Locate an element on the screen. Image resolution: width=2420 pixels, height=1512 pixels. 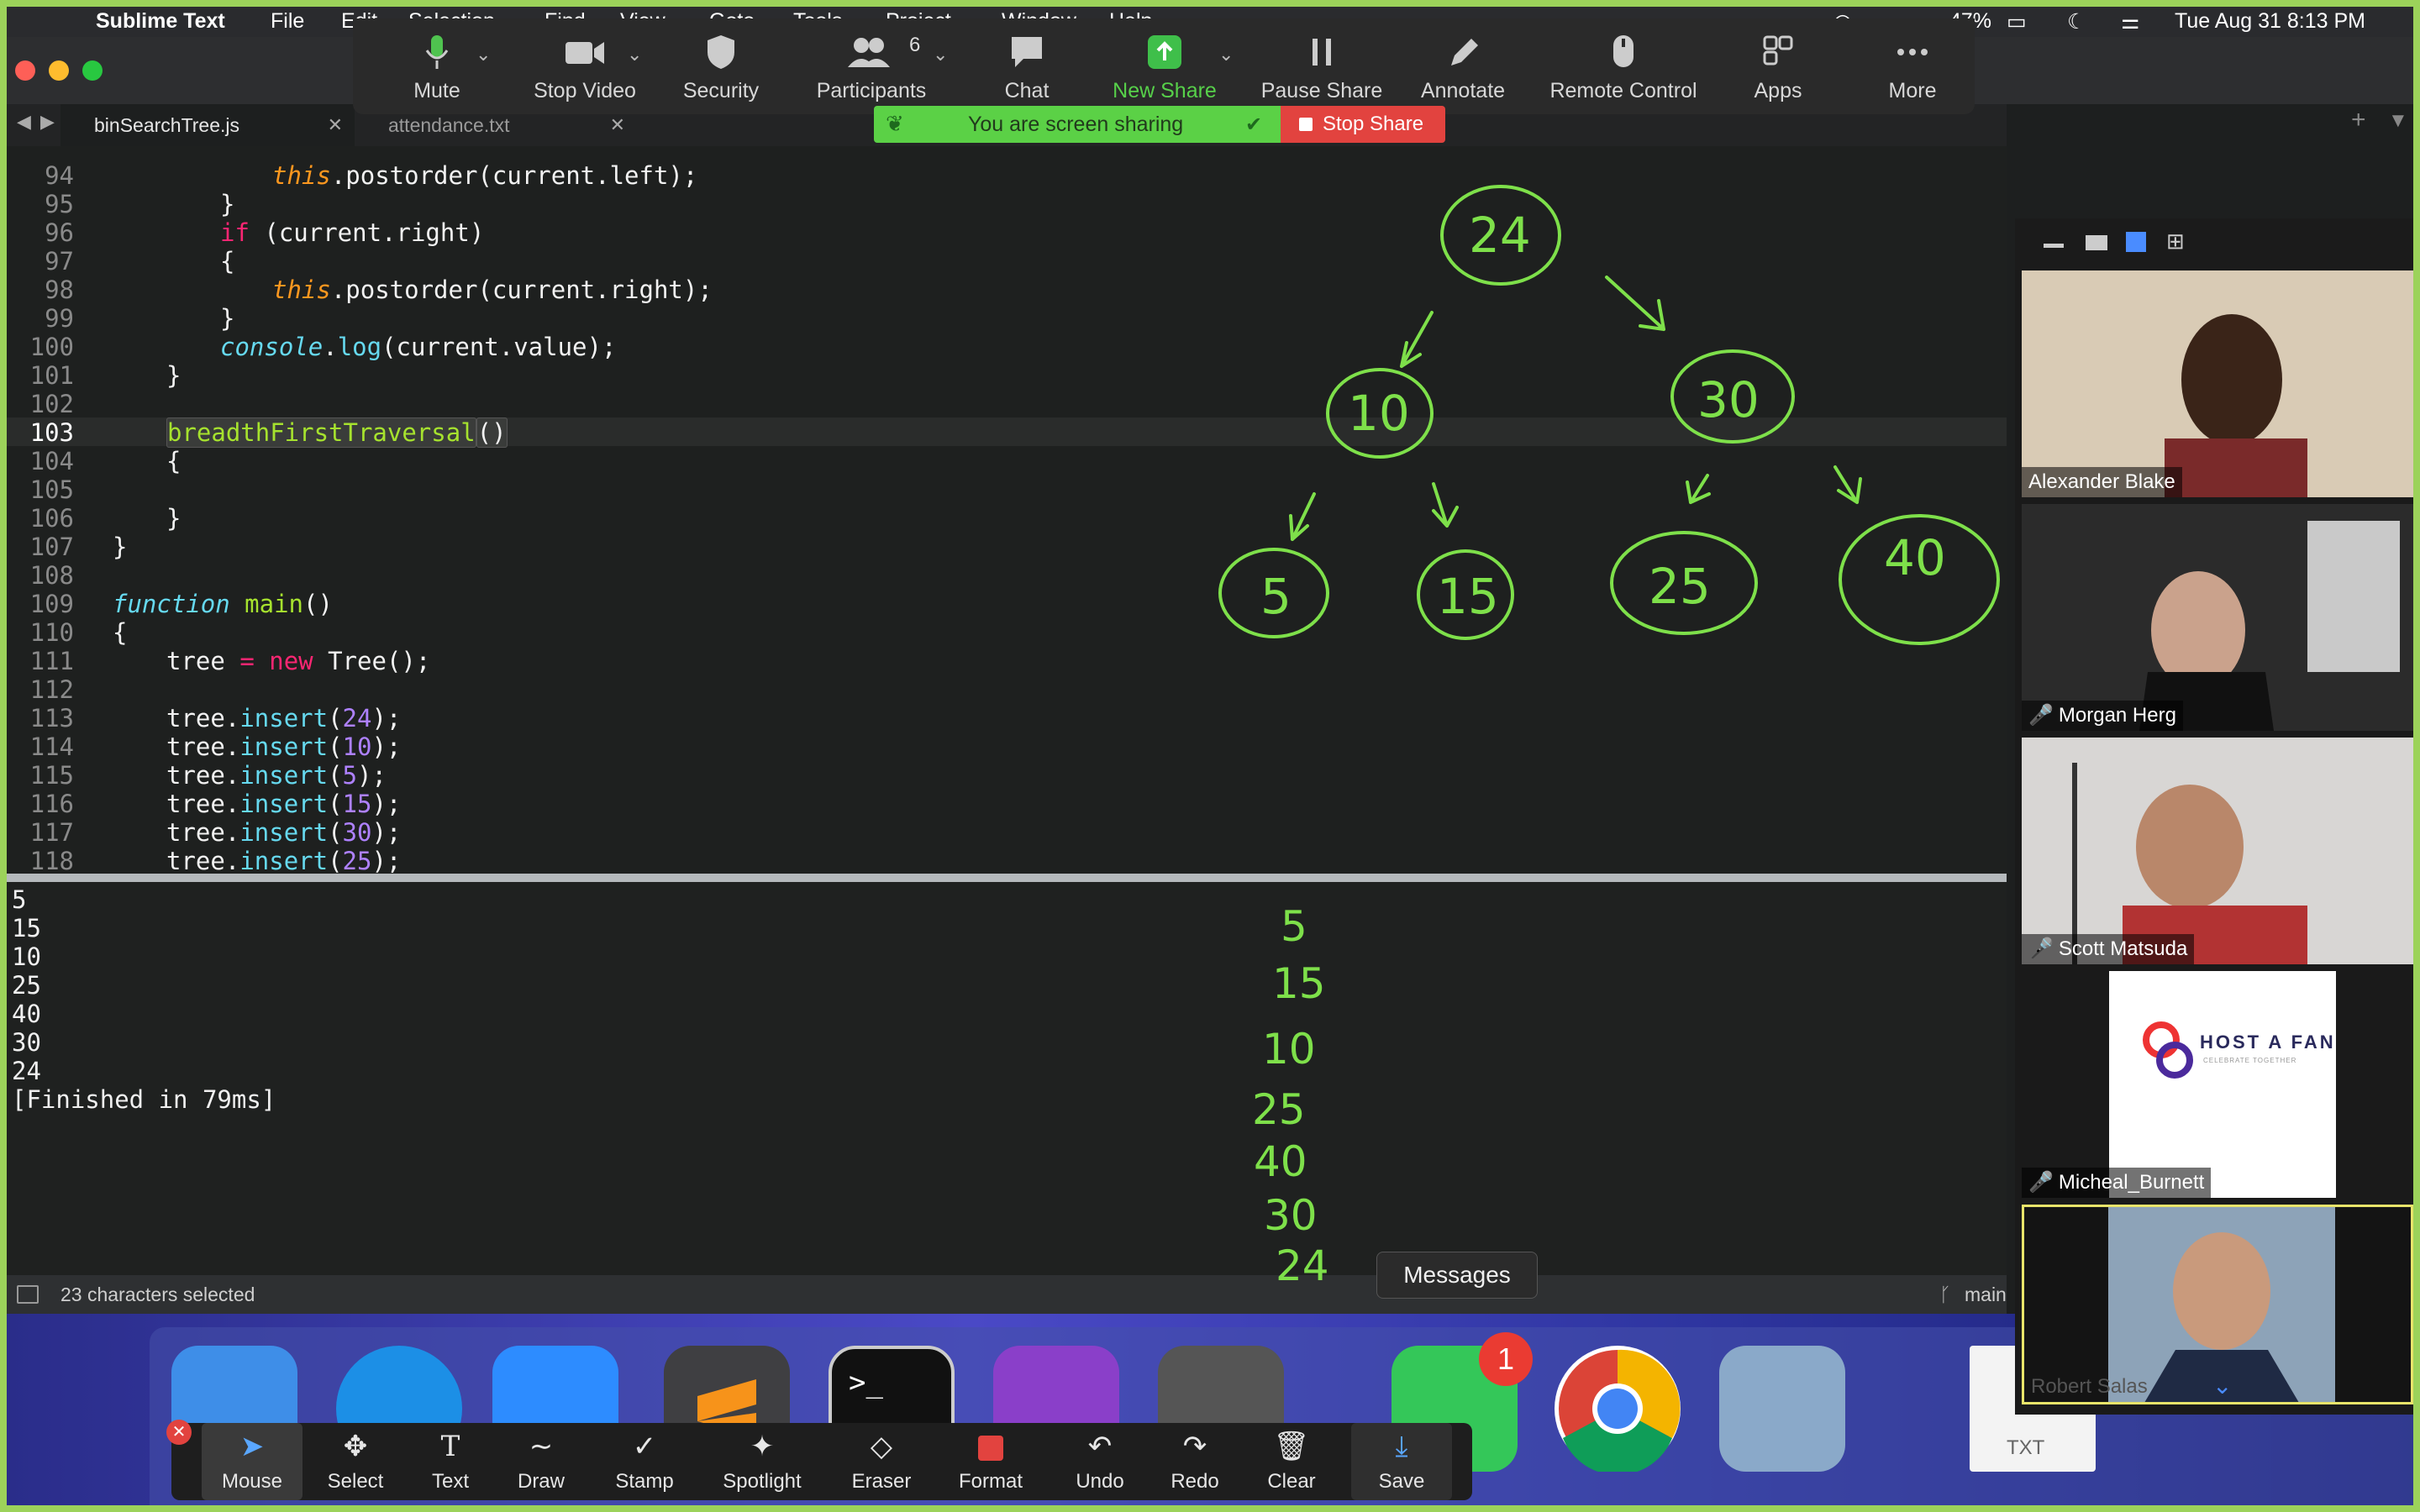
annotate-spotlight-button: ✦ Spotlight is located at coordinates (762, 1461).